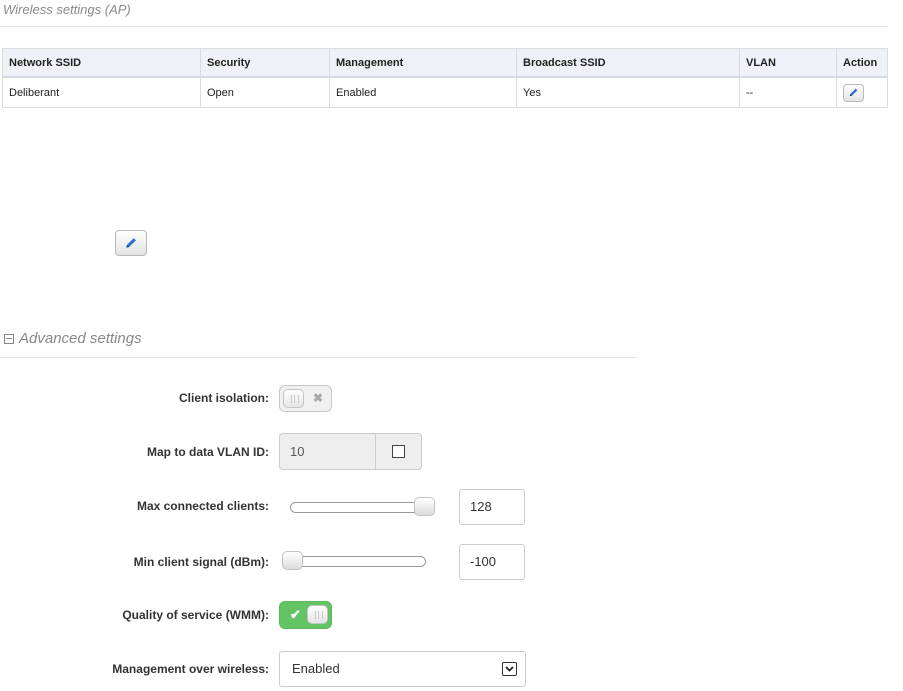  I want to click on row-edit-button, so click(853, 92).